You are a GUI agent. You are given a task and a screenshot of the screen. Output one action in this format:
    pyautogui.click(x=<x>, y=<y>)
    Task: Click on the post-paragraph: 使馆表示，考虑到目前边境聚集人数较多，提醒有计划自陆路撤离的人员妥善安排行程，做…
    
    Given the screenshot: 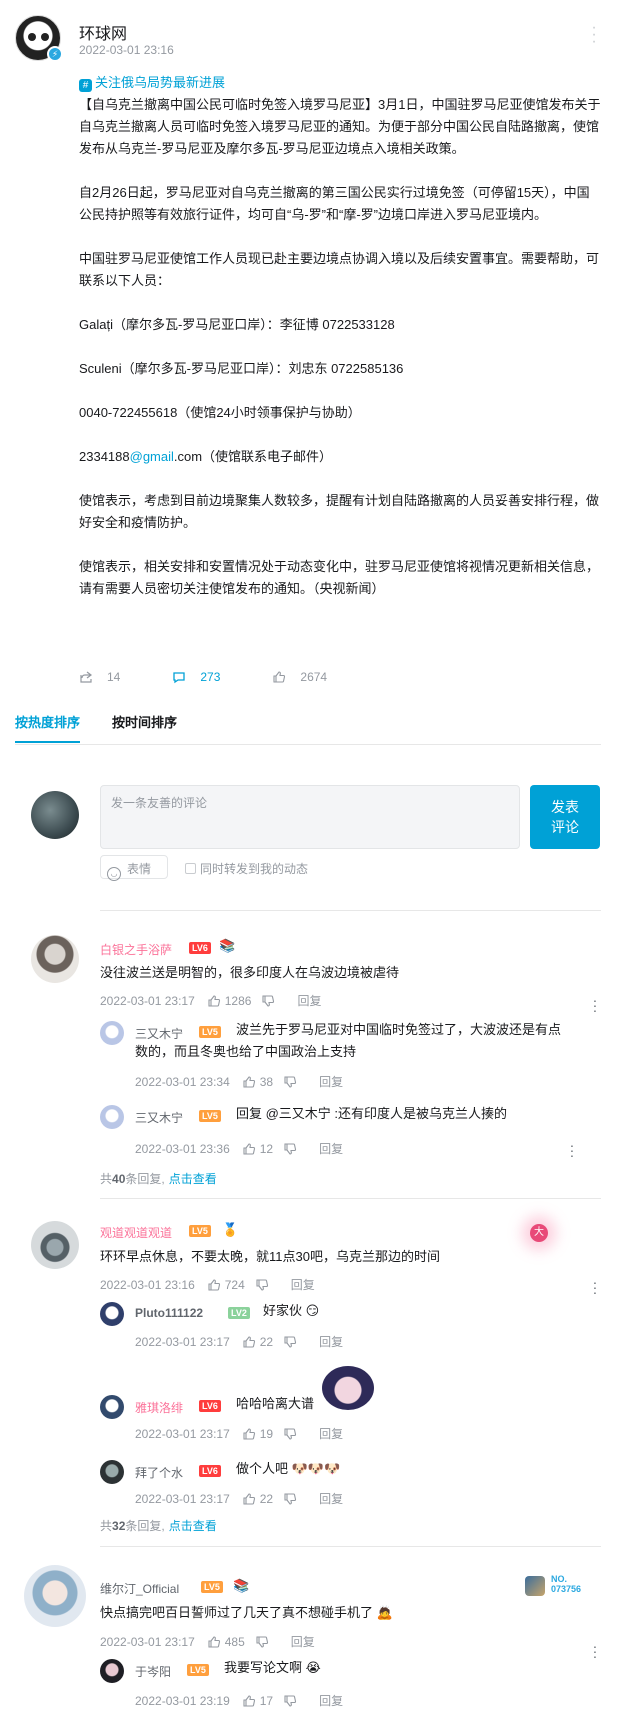 What is the action you would take?
    pyautogui.click(x=339, y=511)
    